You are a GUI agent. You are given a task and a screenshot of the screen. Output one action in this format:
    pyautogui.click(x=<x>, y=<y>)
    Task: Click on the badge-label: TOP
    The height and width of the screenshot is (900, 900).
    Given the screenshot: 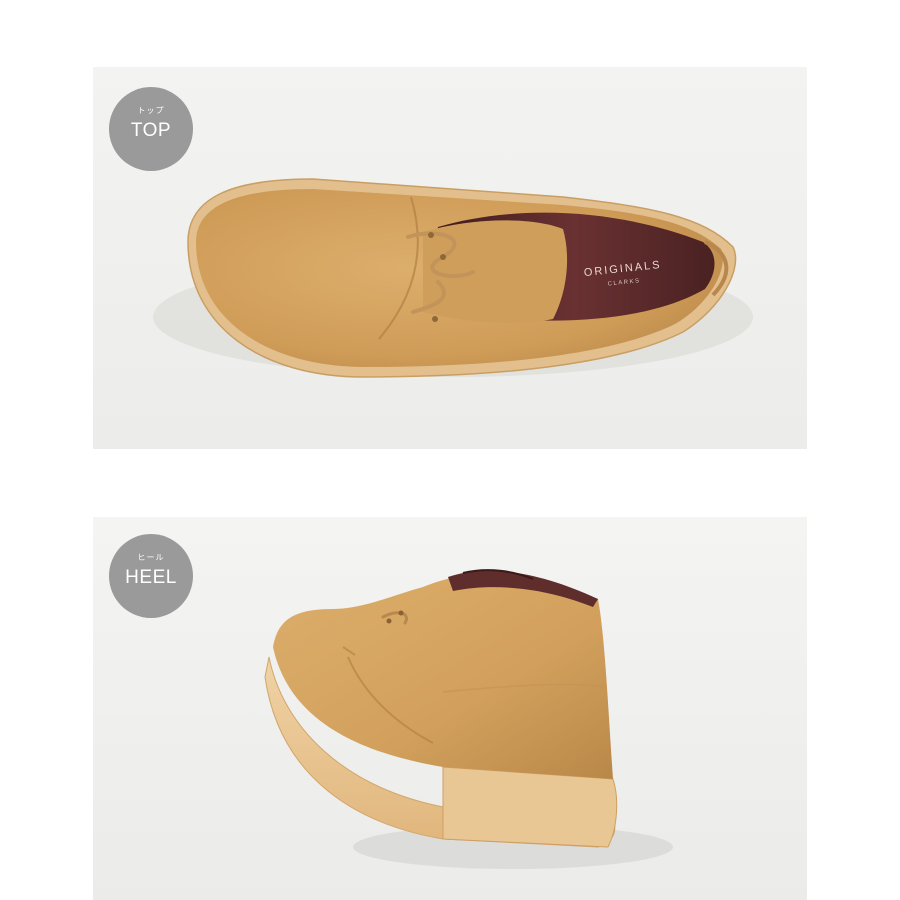 What is the action you would take?
    pyautogui.click(x=151, y=130)
    